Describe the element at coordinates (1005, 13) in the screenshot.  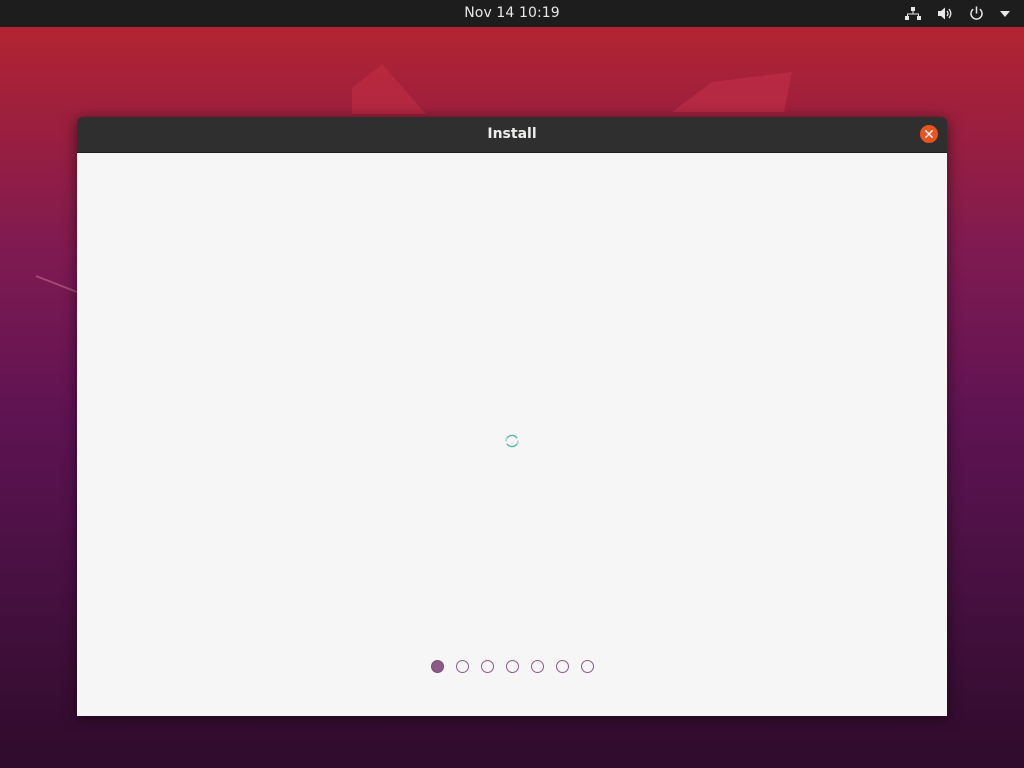
I see `dropdown-arrow-icon` at that location.